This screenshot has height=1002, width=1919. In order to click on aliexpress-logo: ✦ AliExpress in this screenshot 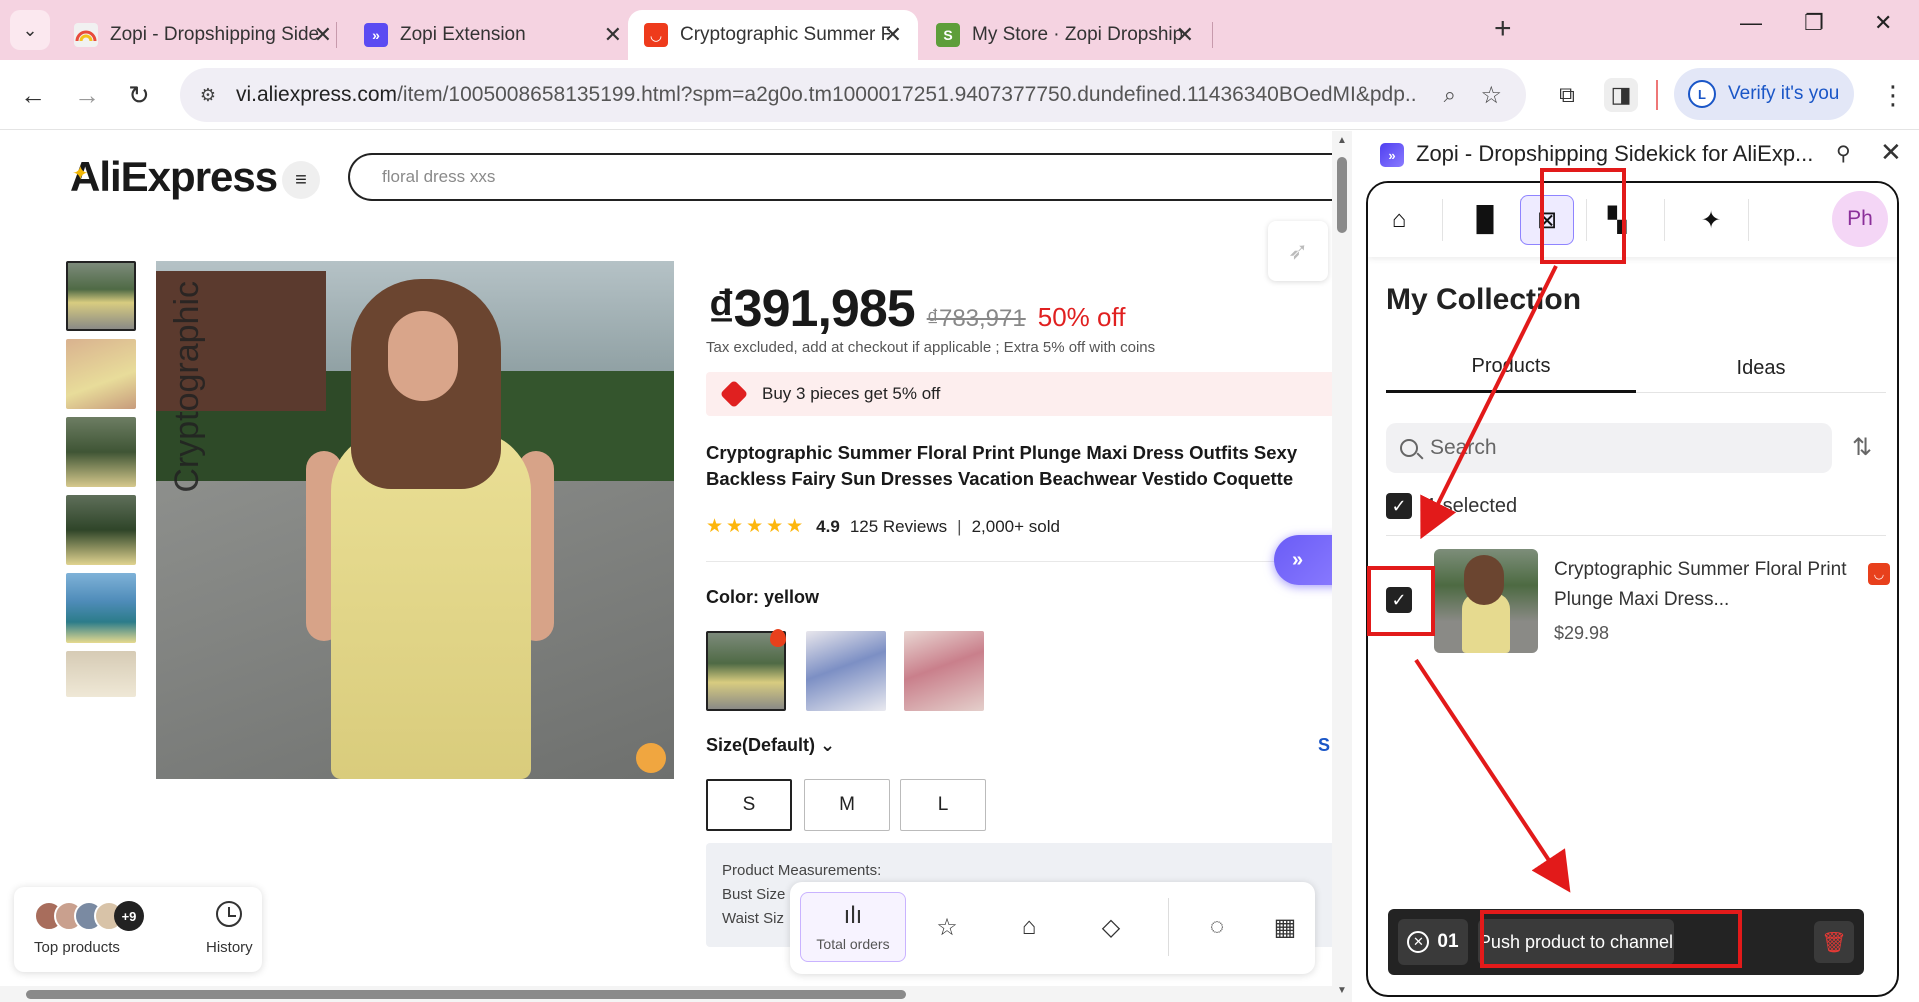, I will do `click(174, 177)`.